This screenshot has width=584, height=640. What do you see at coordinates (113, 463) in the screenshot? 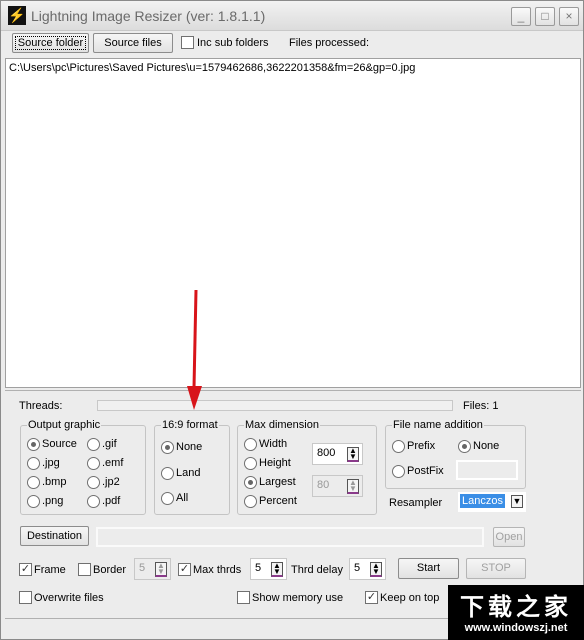
I see `radio-emf-label: .emf` at bounding box center [113, 463].